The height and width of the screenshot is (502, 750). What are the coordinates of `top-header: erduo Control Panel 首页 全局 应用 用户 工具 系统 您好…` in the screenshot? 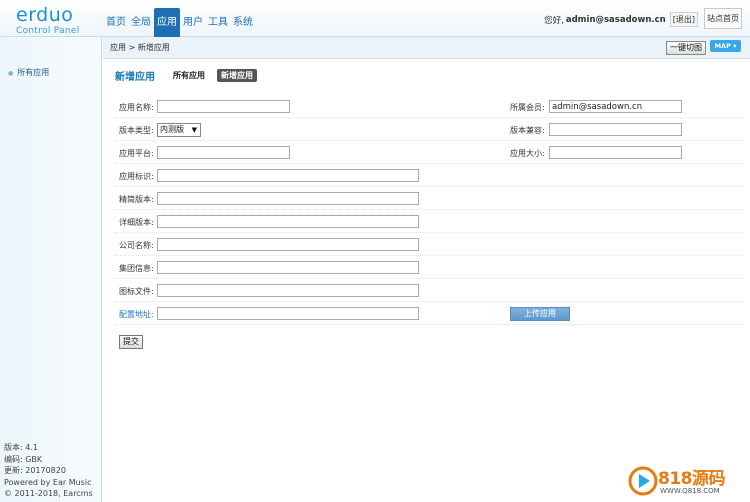 It's located at (375, 18).